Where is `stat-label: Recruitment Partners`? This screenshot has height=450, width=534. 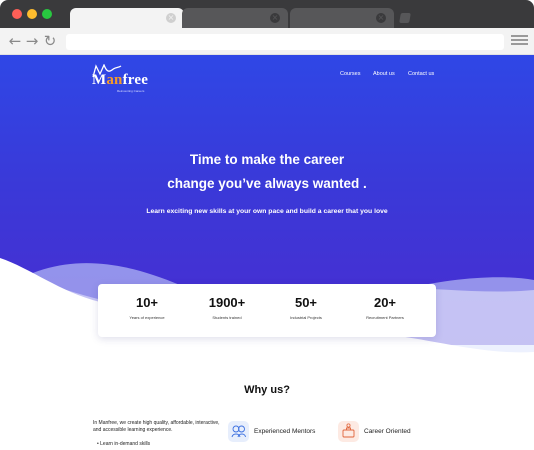
stat-label: Recruitment Partners is located at coordinates (385, 317).